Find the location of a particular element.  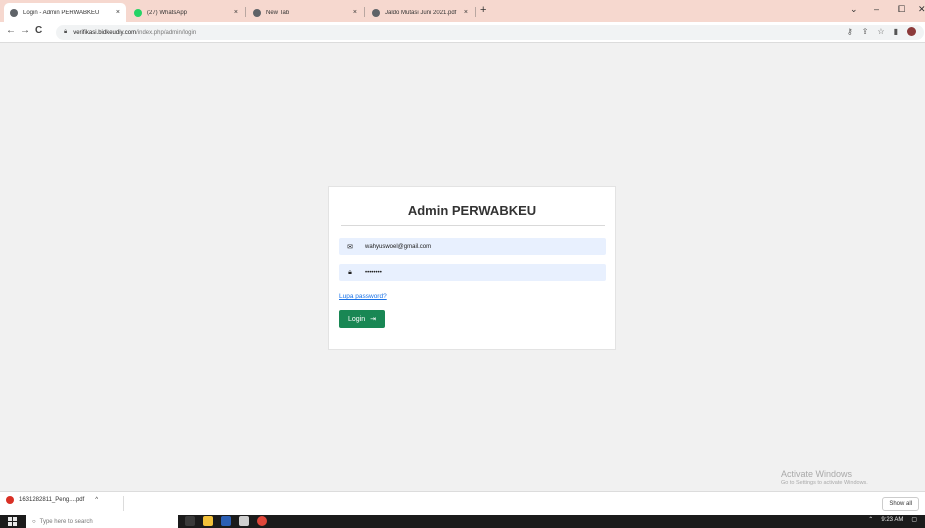

windows-taskbar: ○ Type here to search ⌃ 9:23 AM ▢ is located at coordinates (462, 521).